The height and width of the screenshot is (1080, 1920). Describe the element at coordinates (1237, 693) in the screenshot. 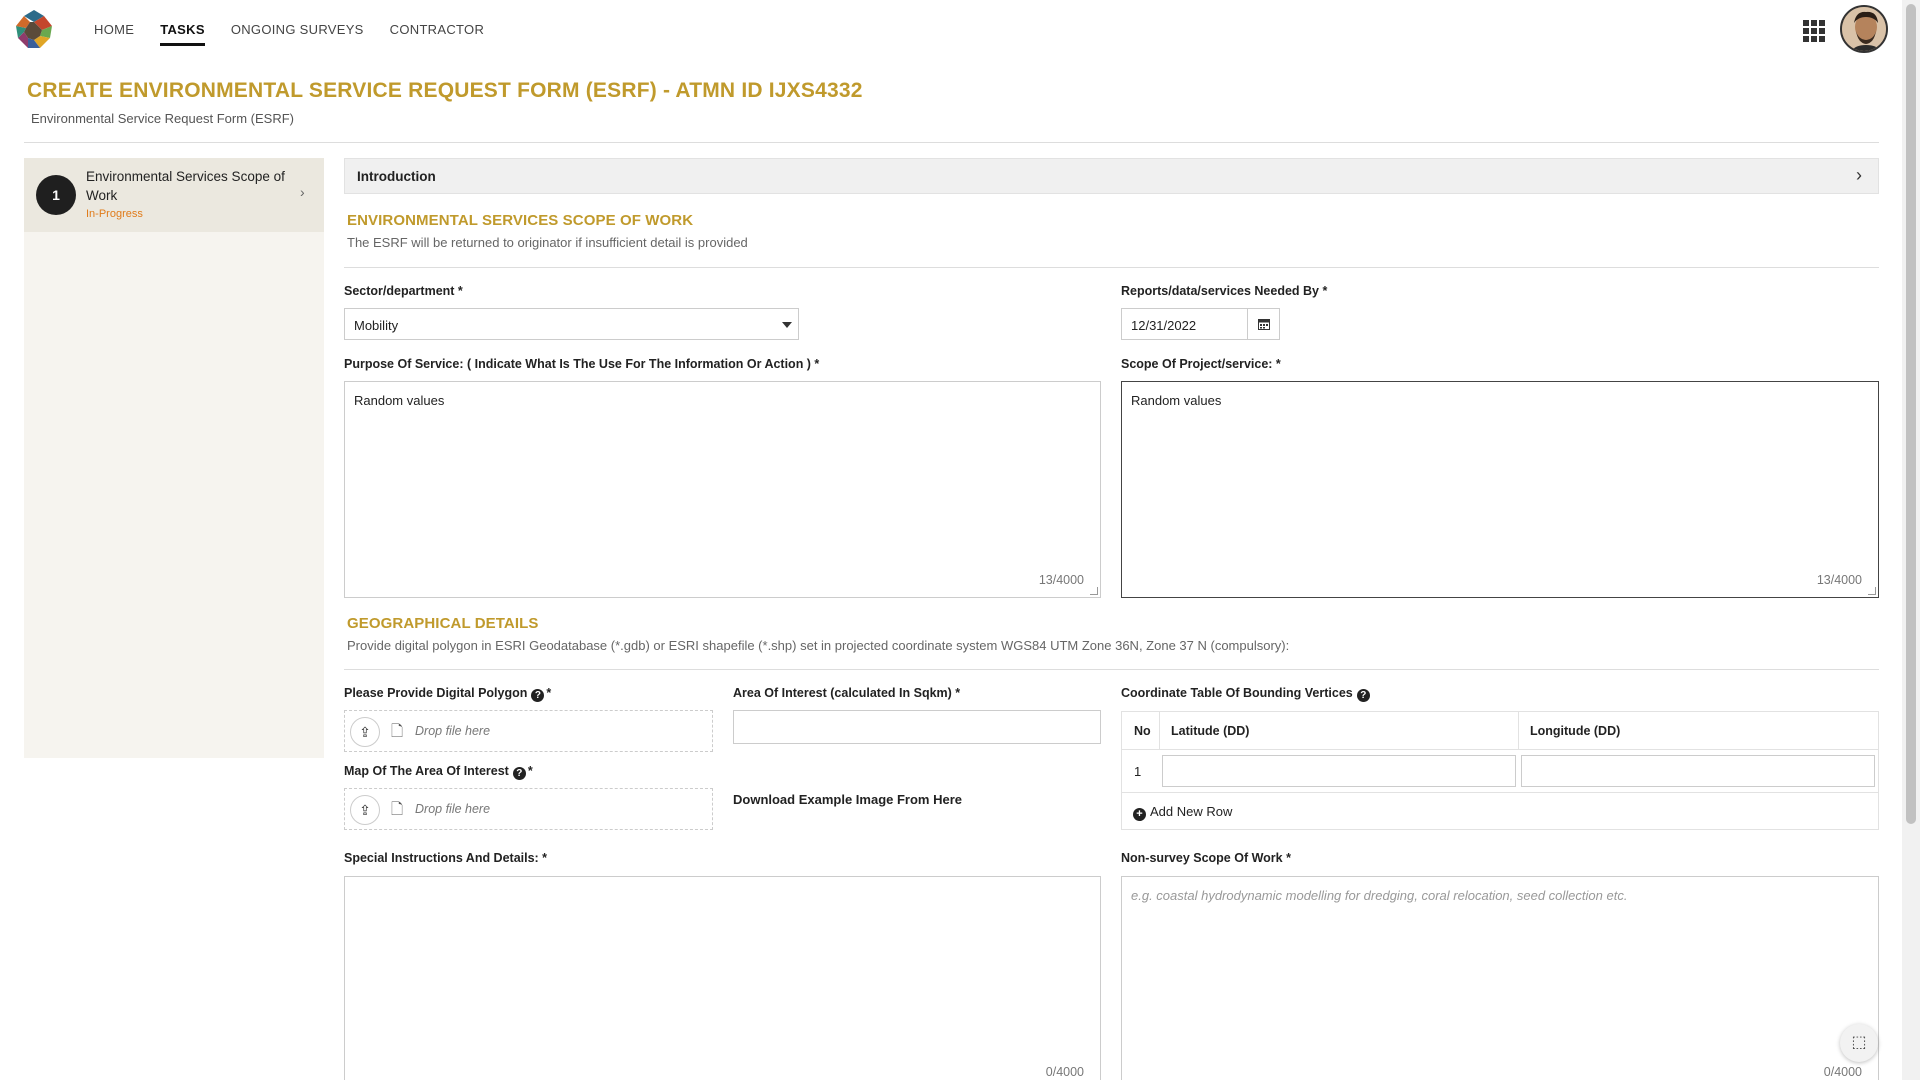

I see `coord-table-label-text: Coordinate Table Of Bounding Vertices` at that location.